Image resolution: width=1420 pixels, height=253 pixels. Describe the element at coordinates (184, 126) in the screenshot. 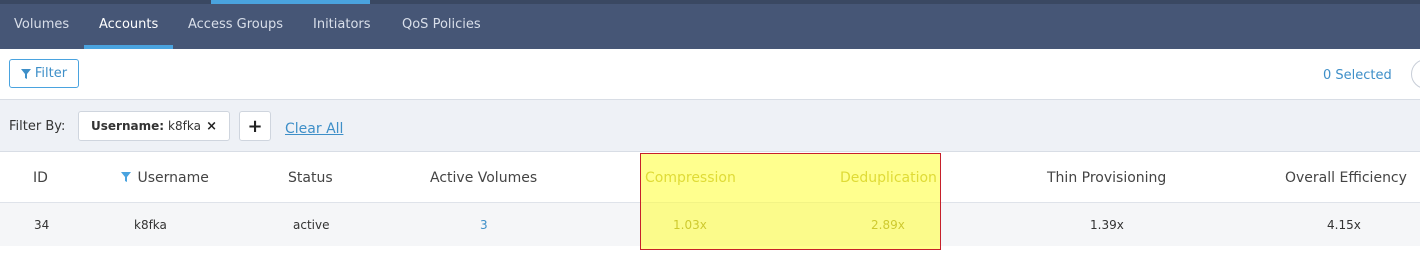

I see `filter-chip-value: k8fka` at that location.